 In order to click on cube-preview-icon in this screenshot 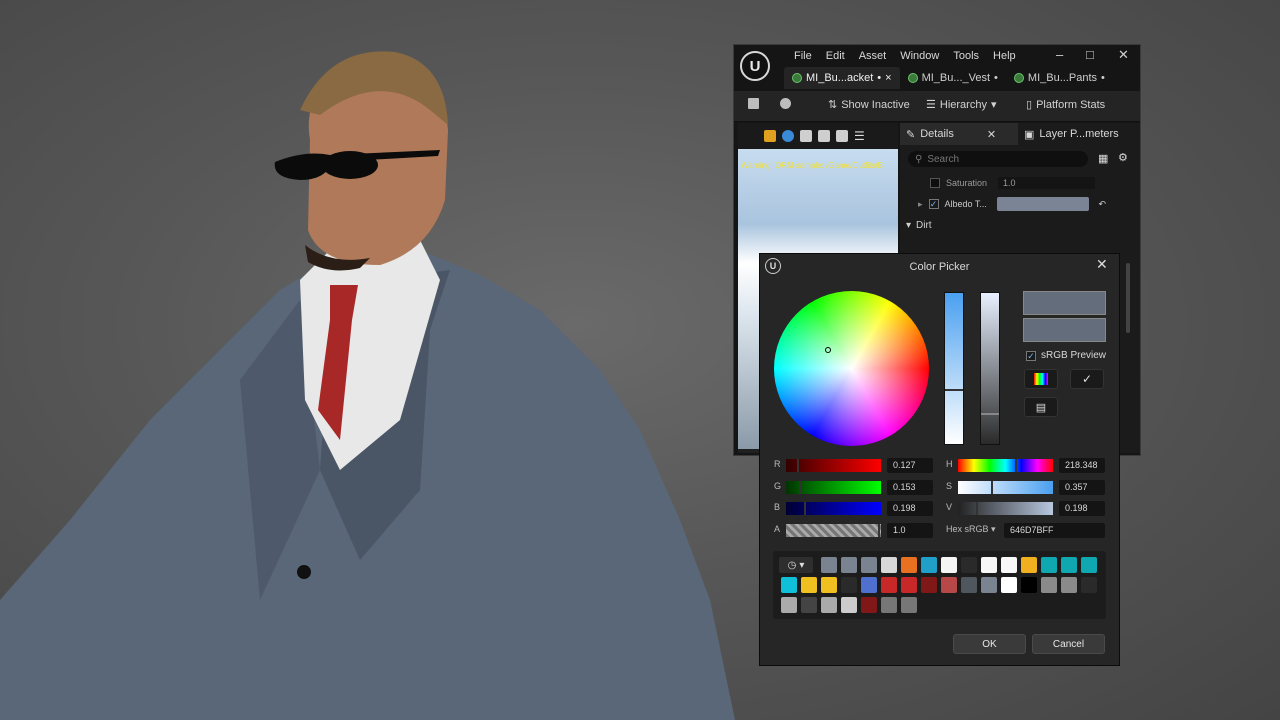, I will do `click(824, 136)`.